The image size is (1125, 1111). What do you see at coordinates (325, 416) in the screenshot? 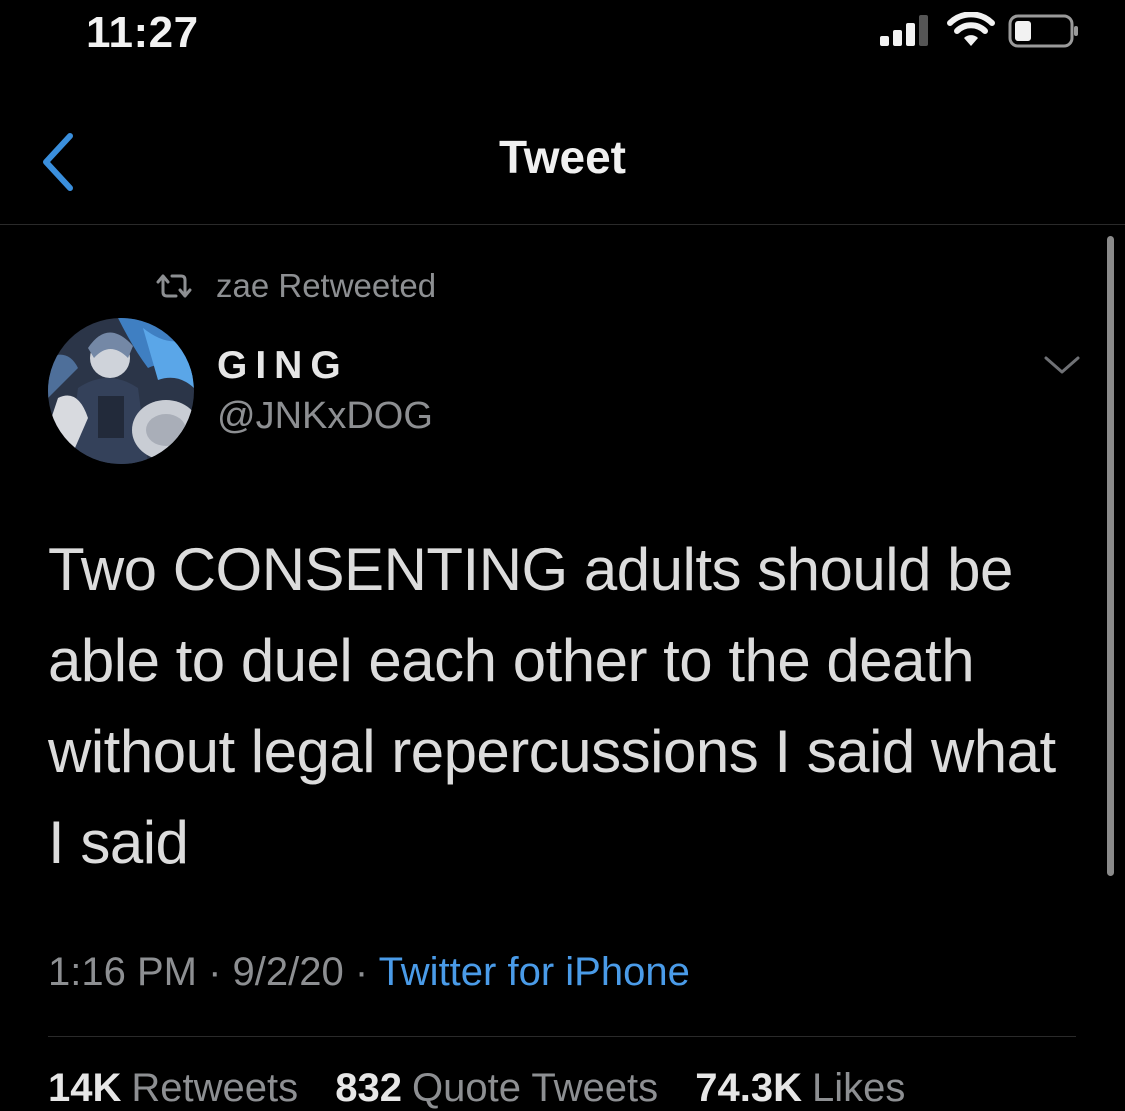
I see `author-handle: @JNKxDOG` at bounding box center [325, 416].